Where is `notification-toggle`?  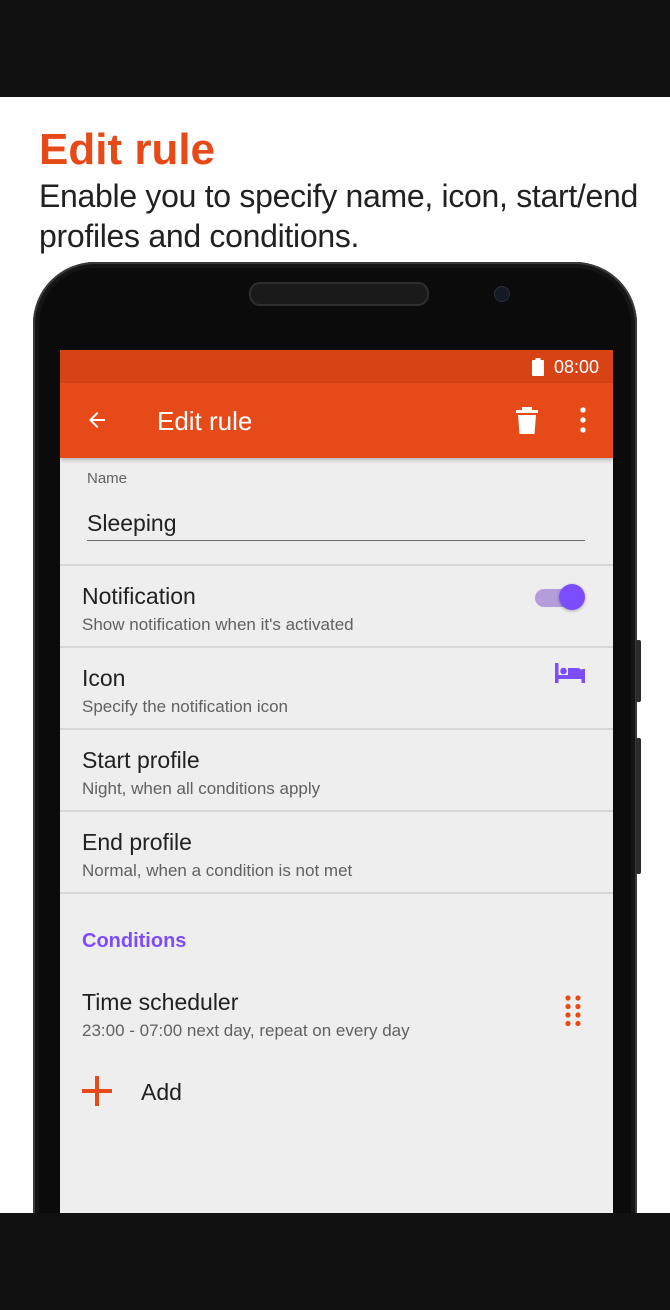 notification-toggle is located at coordinates (561, 596).